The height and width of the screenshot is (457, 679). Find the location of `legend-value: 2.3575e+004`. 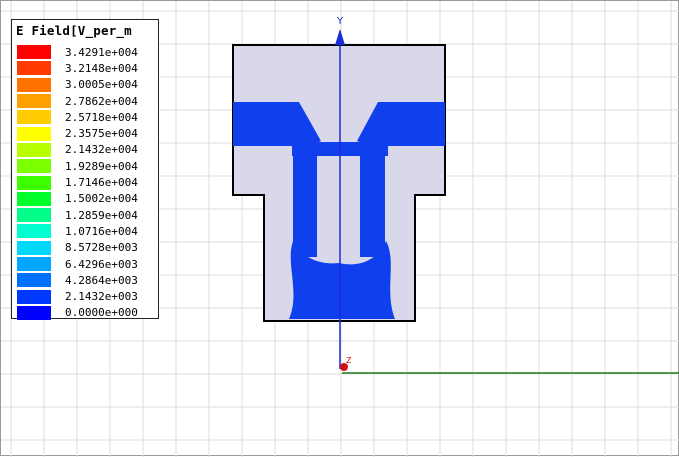

legend-value: 2.3575e+004 is located at coordinates (101, 134).